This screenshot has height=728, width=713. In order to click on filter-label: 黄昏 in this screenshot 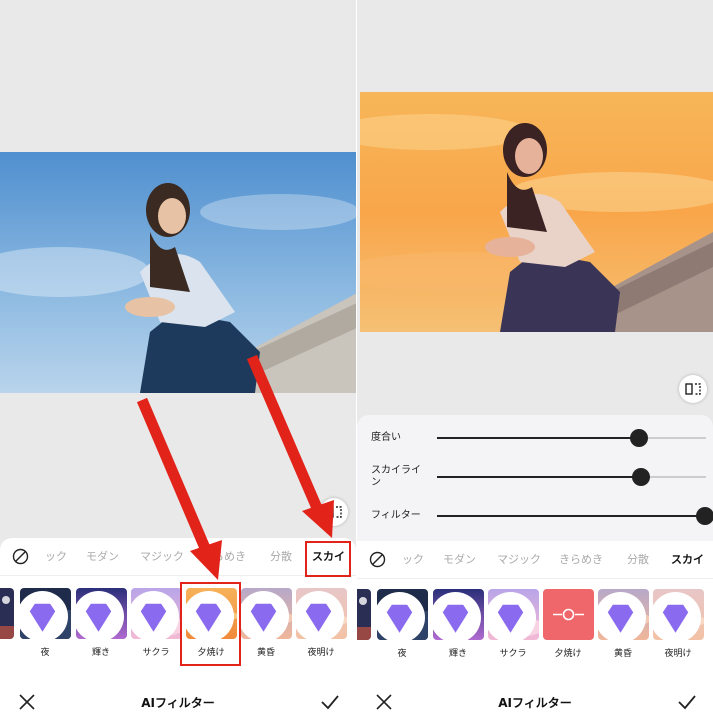, I will do `click(622, 654)`.